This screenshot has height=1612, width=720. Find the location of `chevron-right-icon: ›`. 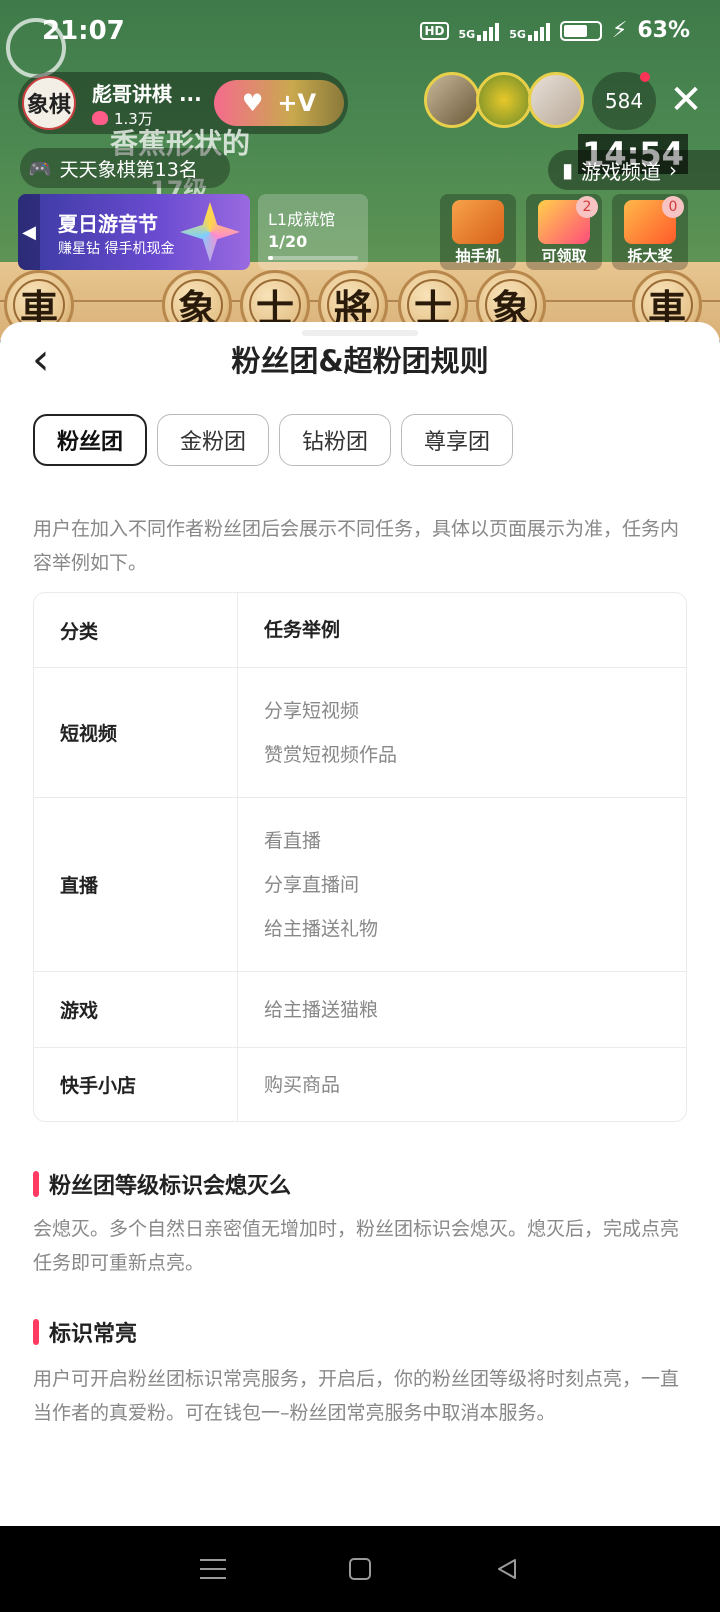

chevron-right-icon: › is located at coordinates (673, 170).